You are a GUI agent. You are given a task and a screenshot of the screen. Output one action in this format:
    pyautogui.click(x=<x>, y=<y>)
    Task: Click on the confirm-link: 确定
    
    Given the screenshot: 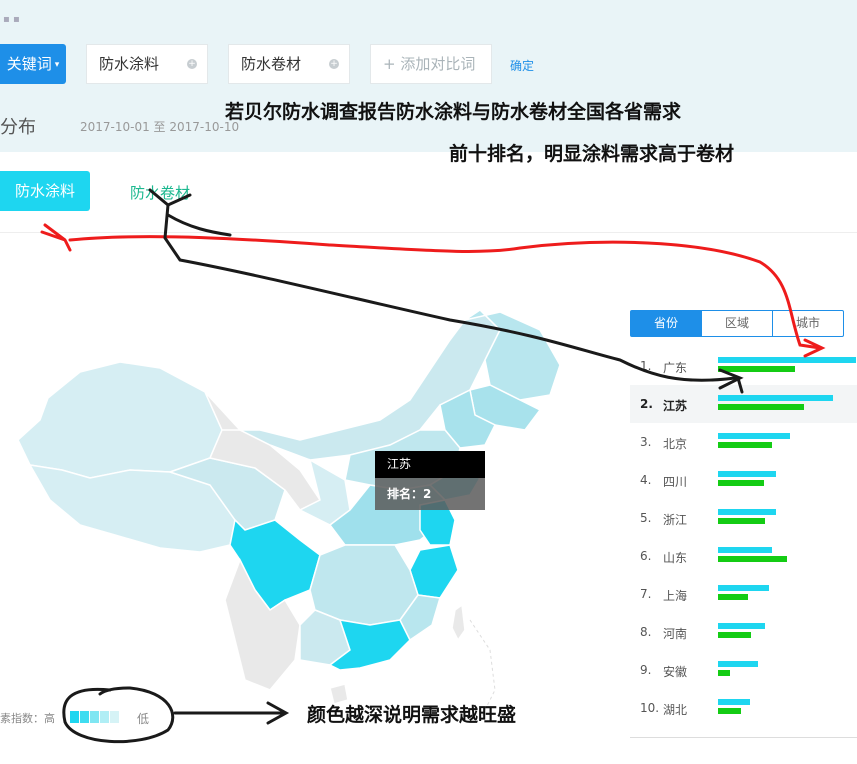 What is the action you would take?
    pyautogui.click(x=522, y=65)
    